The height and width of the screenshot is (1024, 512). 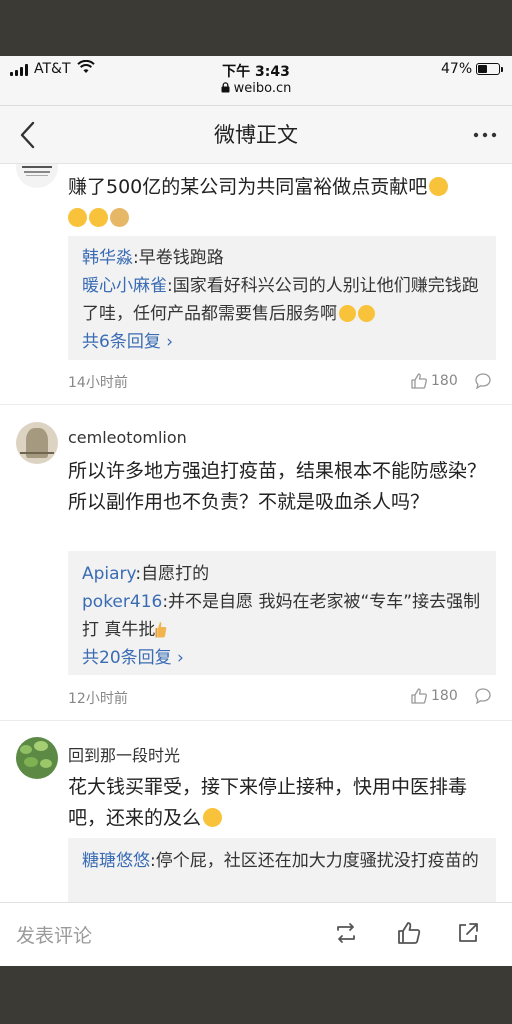 What do you see at coordinates (256, 995) in the screenshot?
I see `device-frame-bottom` at bounding box center [256, 995].